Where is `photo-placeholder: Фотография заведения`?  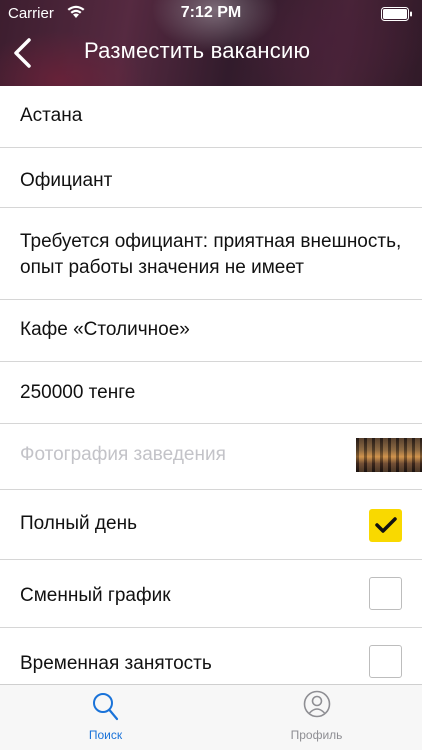
photo-placeholder: Фотография заведения is located at coordinates (123, 454).